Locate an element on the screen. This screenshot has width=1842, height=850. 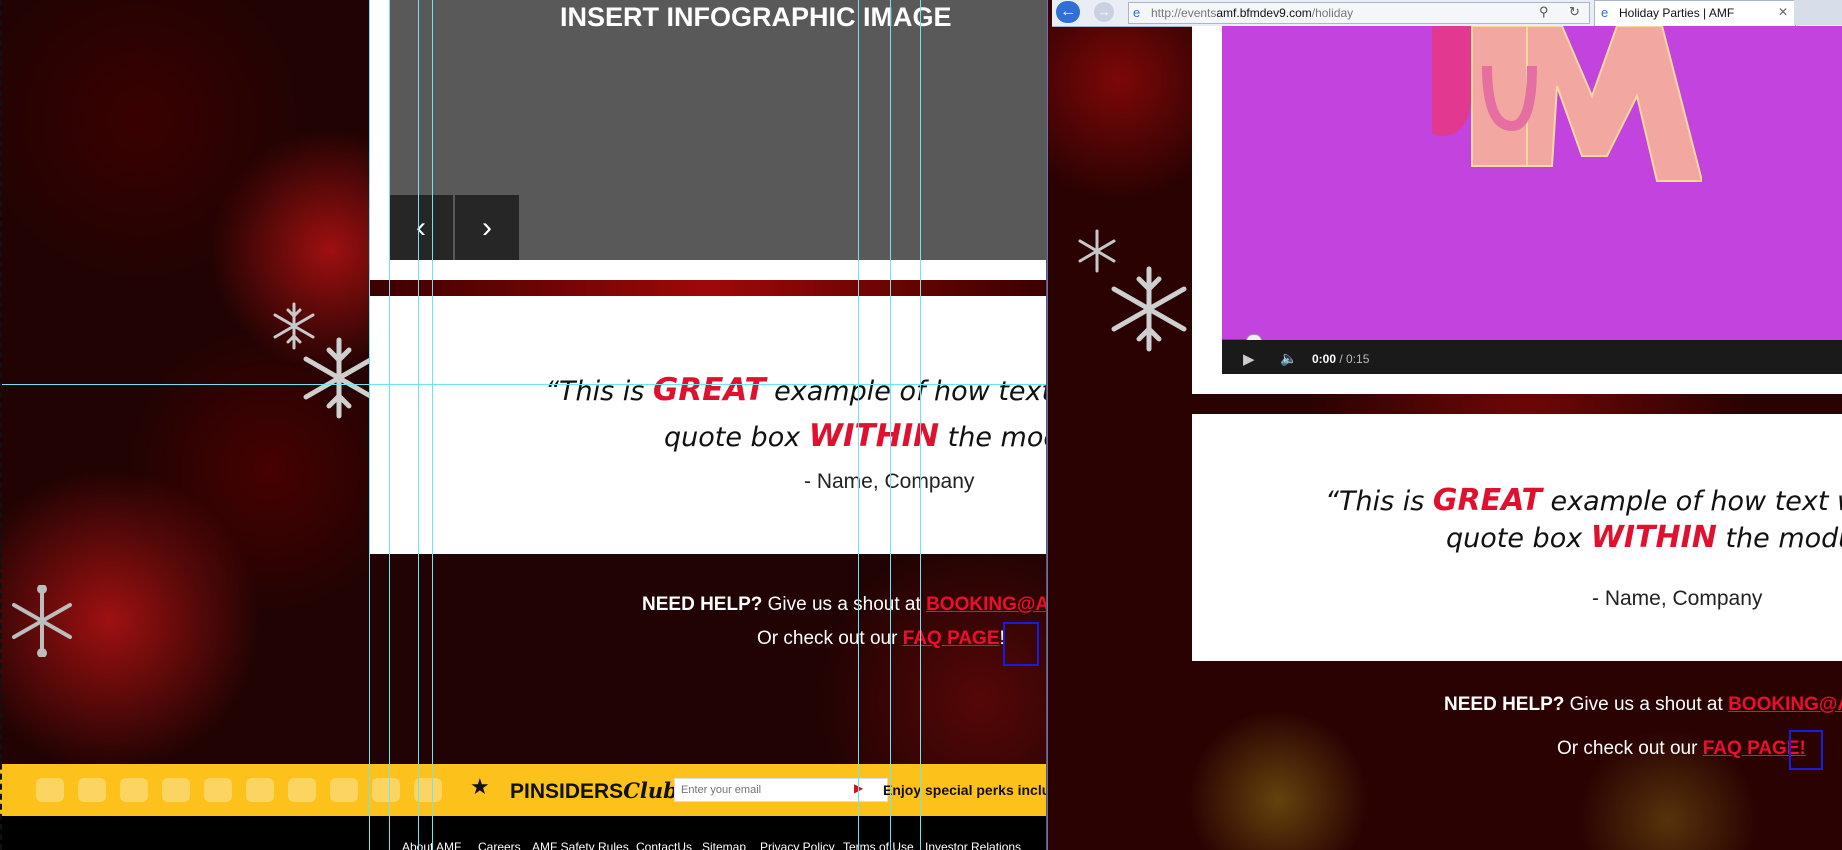
canvas-edge is located at coordinates (1, 425).